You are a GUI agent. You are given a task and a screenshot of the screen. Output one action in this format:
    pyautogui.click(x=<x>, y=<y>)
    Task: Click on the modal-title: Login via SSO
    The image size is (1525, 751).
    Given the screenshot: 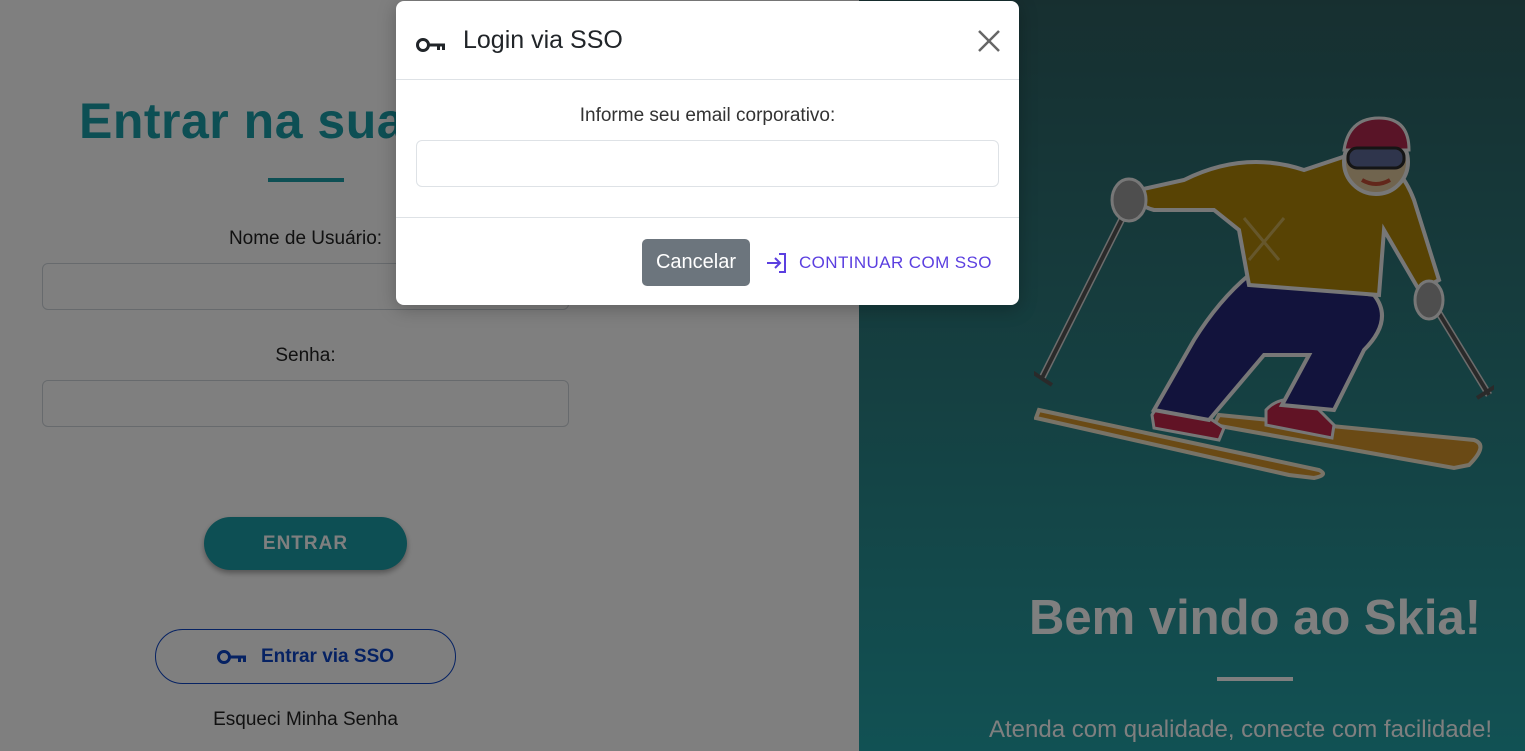 What is the action you would take?
    pyautogui.click(x=543, y=40)
    